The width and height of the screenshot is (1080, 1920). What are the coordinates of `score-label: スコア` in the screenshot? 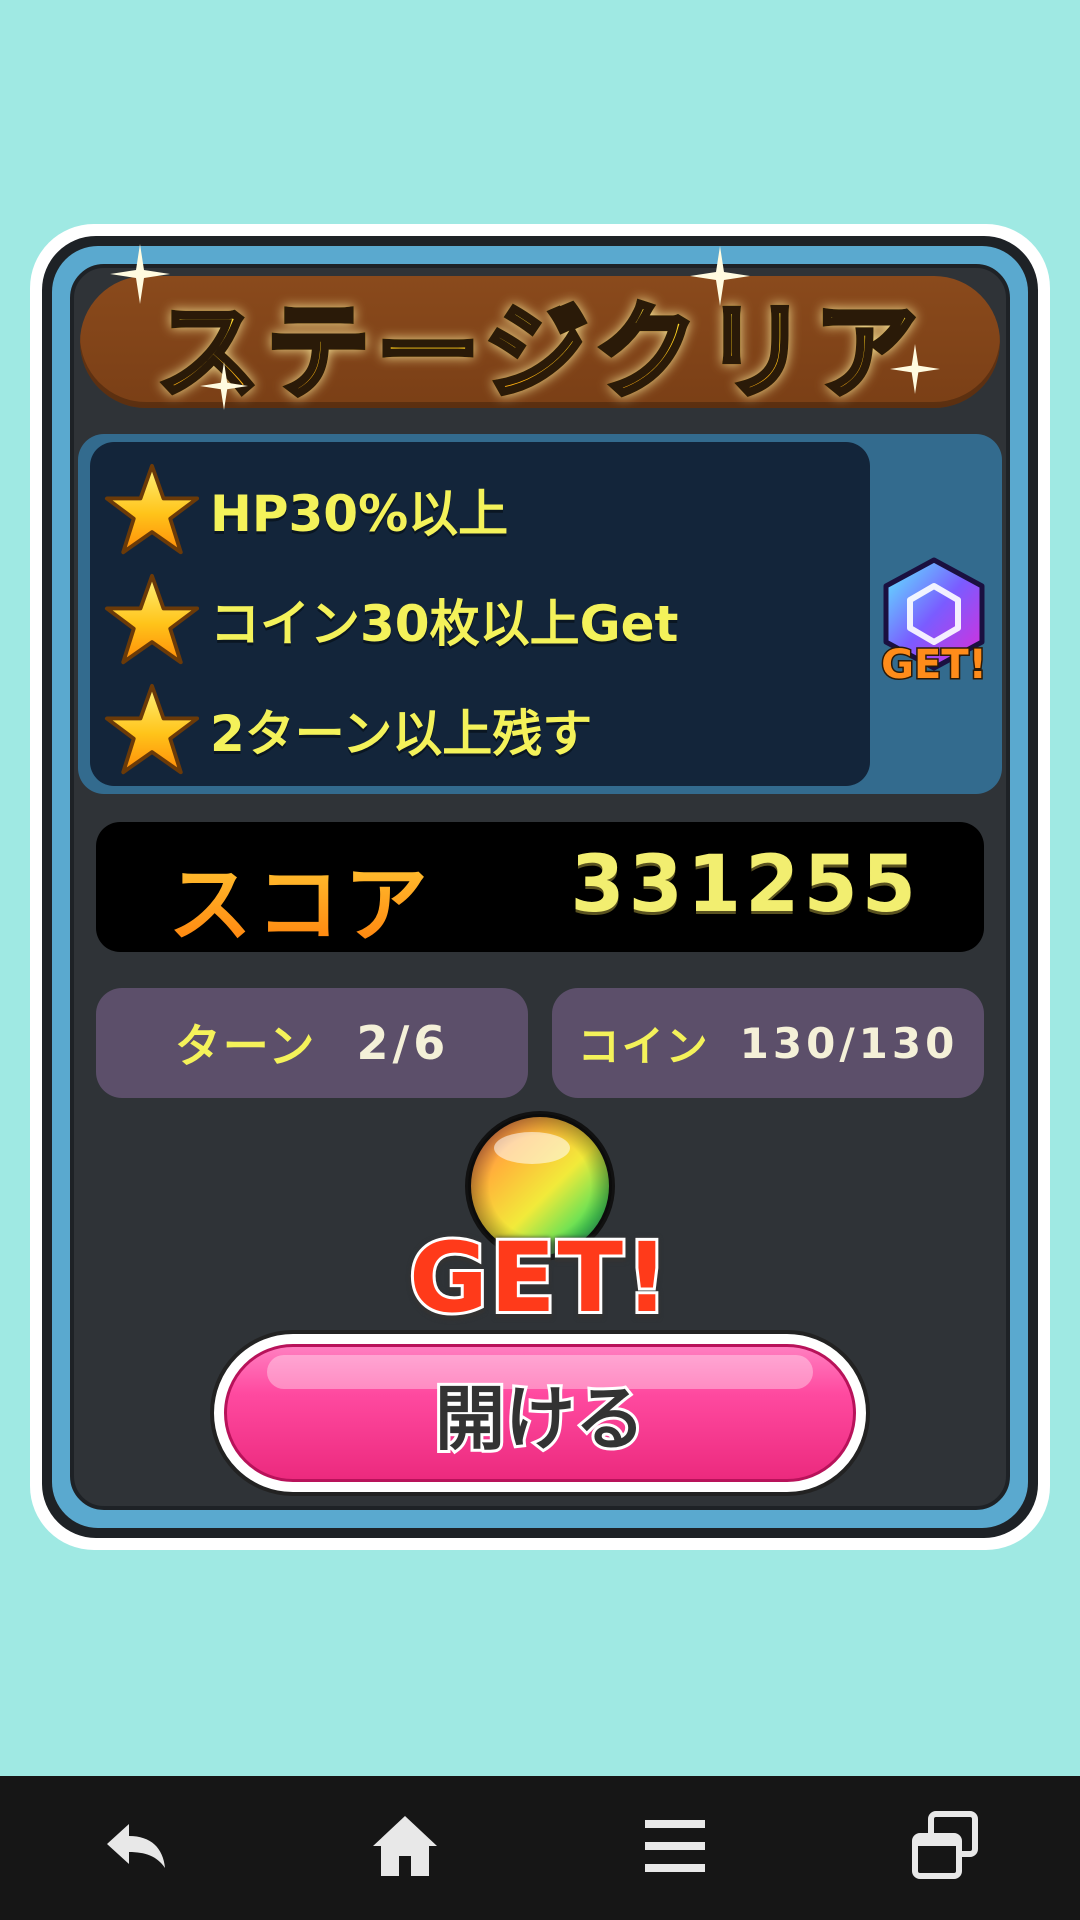 It's located at (300, 898).